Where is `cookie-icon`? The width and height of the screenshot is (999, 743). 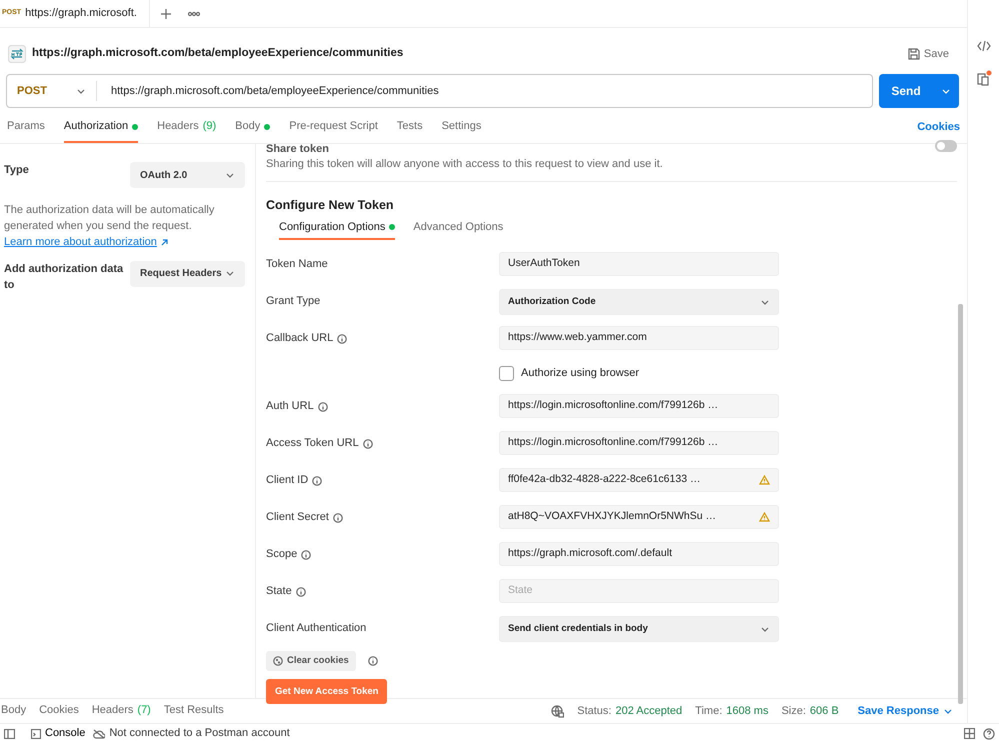
cookie-icon is located at coordinates (278, 661).